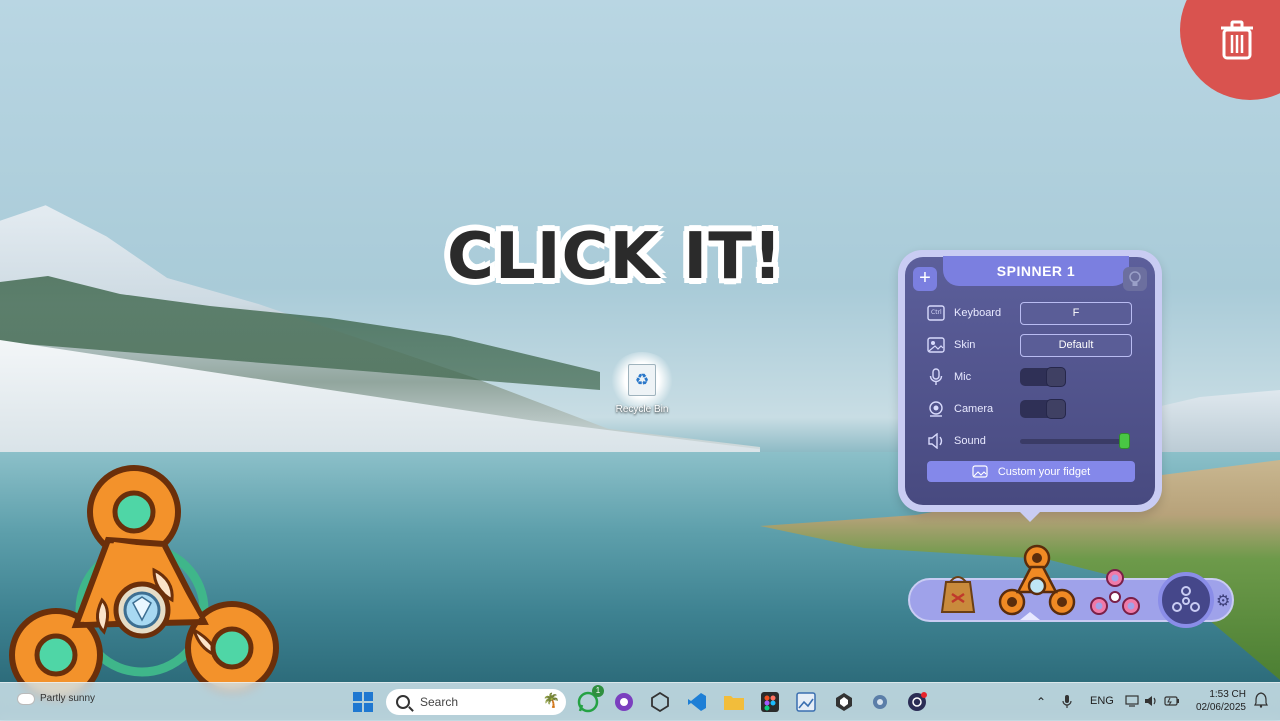 The image size is (1280, 721). What do you see at coordinates (958, 594) in the screenshot?
I see `paper-bag-icon` at bounding box center [958, 594].